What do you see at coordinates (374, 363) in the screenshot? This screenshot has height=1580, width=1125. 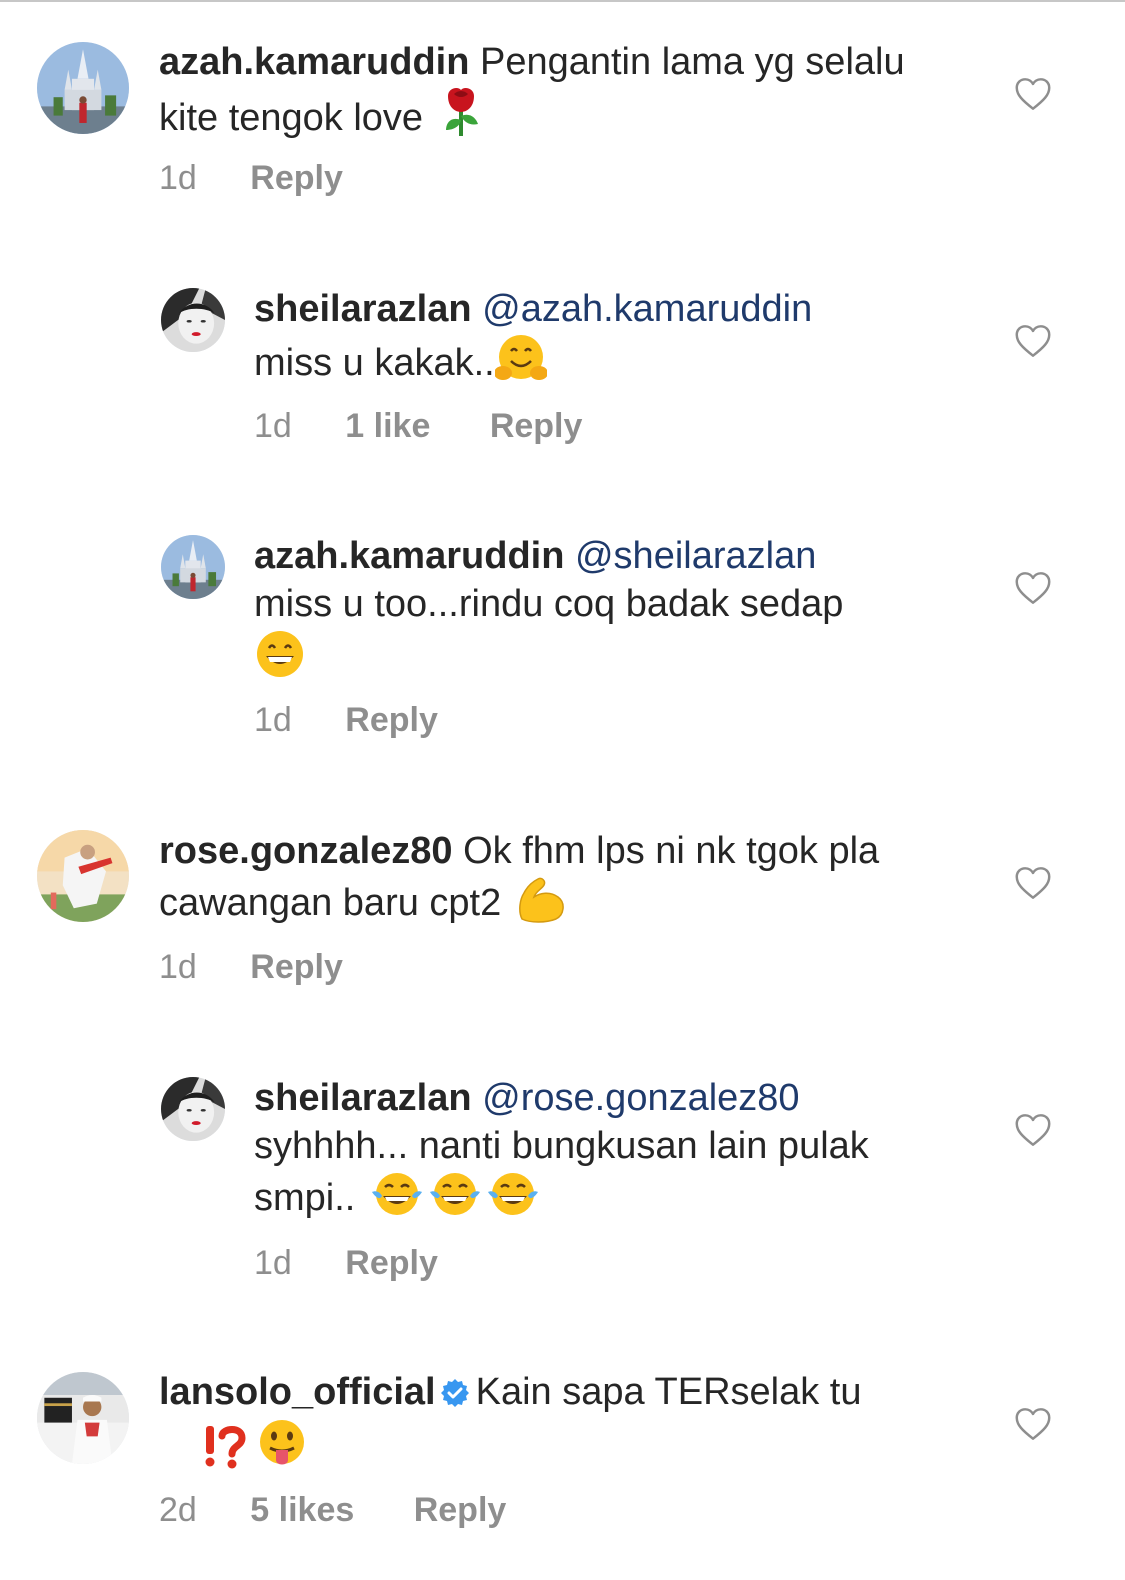 I see `comment-text: miss u kakak..` at bounding box center [374, 363].